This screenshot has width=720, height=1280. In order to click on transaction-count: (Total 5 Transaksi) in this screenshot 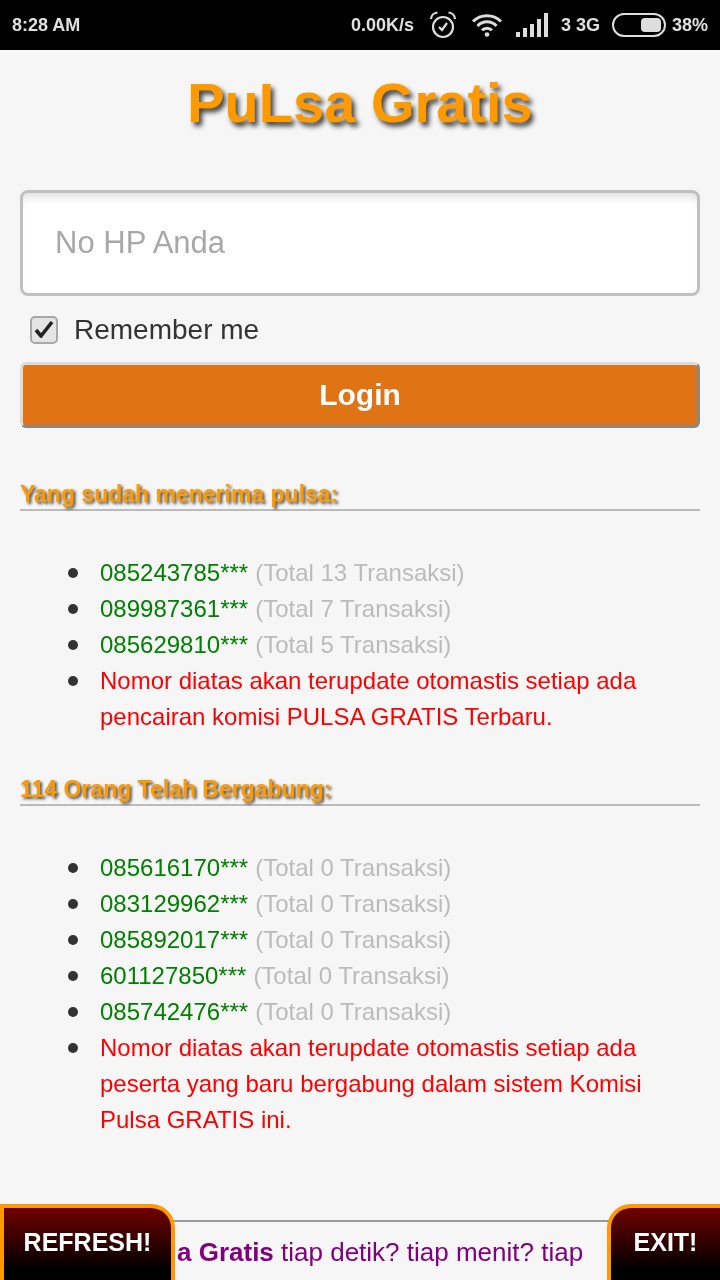, I will do `click(353, 645)`.